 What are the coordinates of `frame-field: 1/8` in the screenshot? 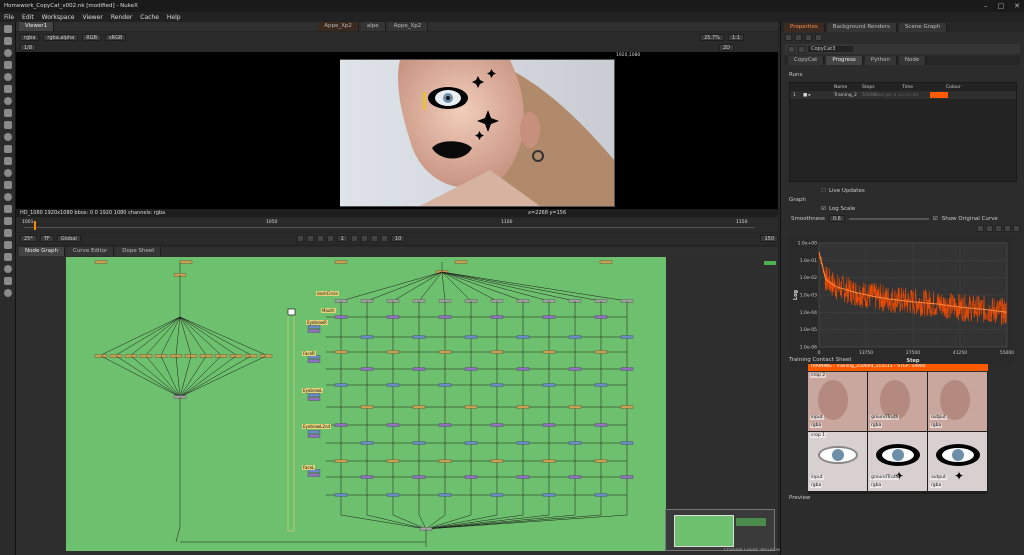 It's located at (28, 47).